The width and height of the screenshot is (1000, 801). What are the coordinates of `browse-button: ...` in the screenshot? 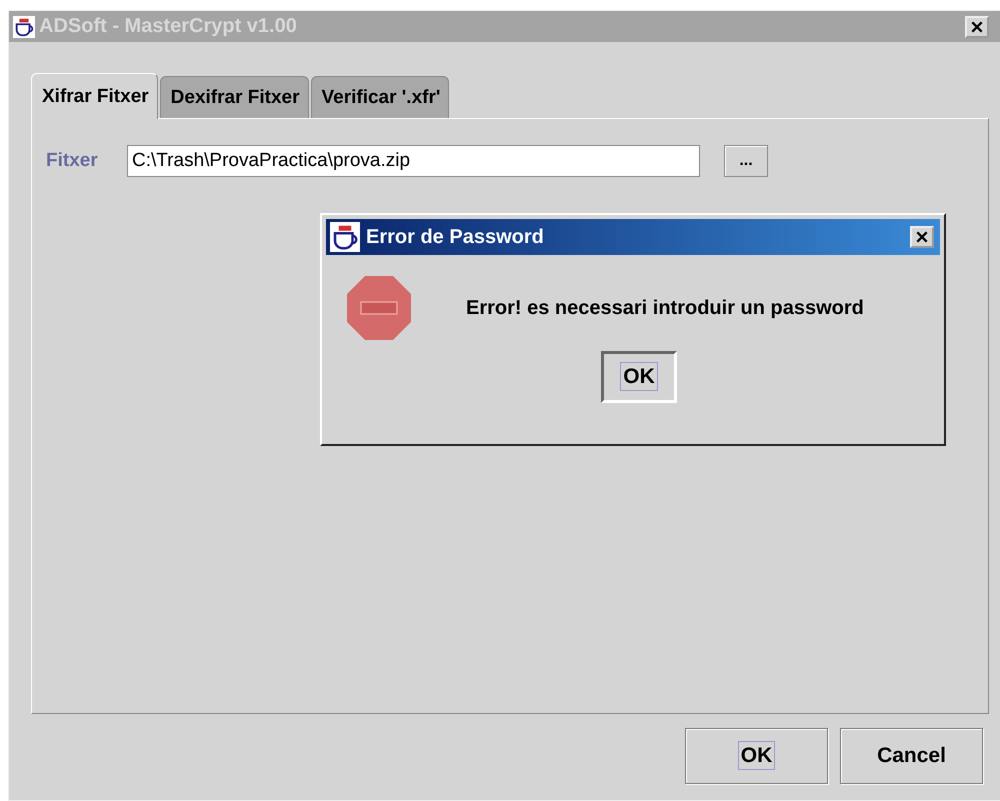 It's located at (746, 161).